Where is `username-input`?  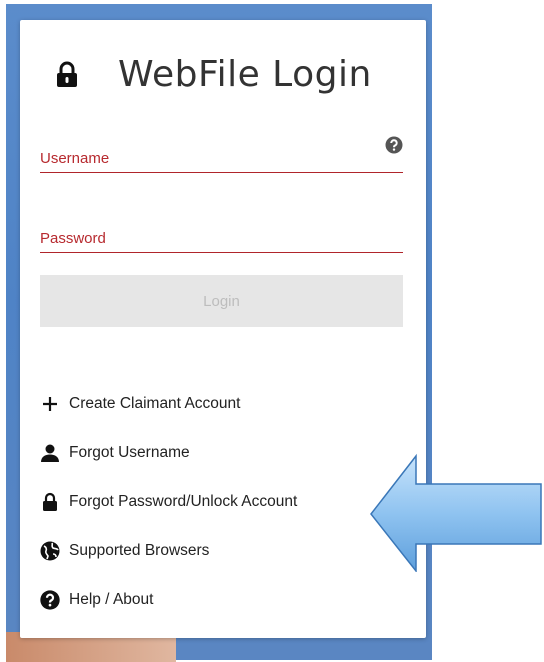
username-input is located at coordinates (223, 160).